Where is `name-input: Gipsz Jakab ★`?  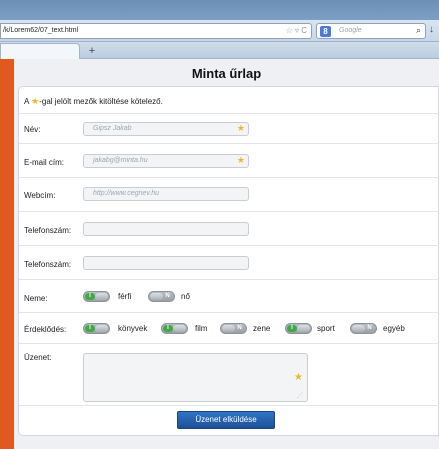 name-input: Gipsz Jakab ★ is located at coordinates (166, 129).